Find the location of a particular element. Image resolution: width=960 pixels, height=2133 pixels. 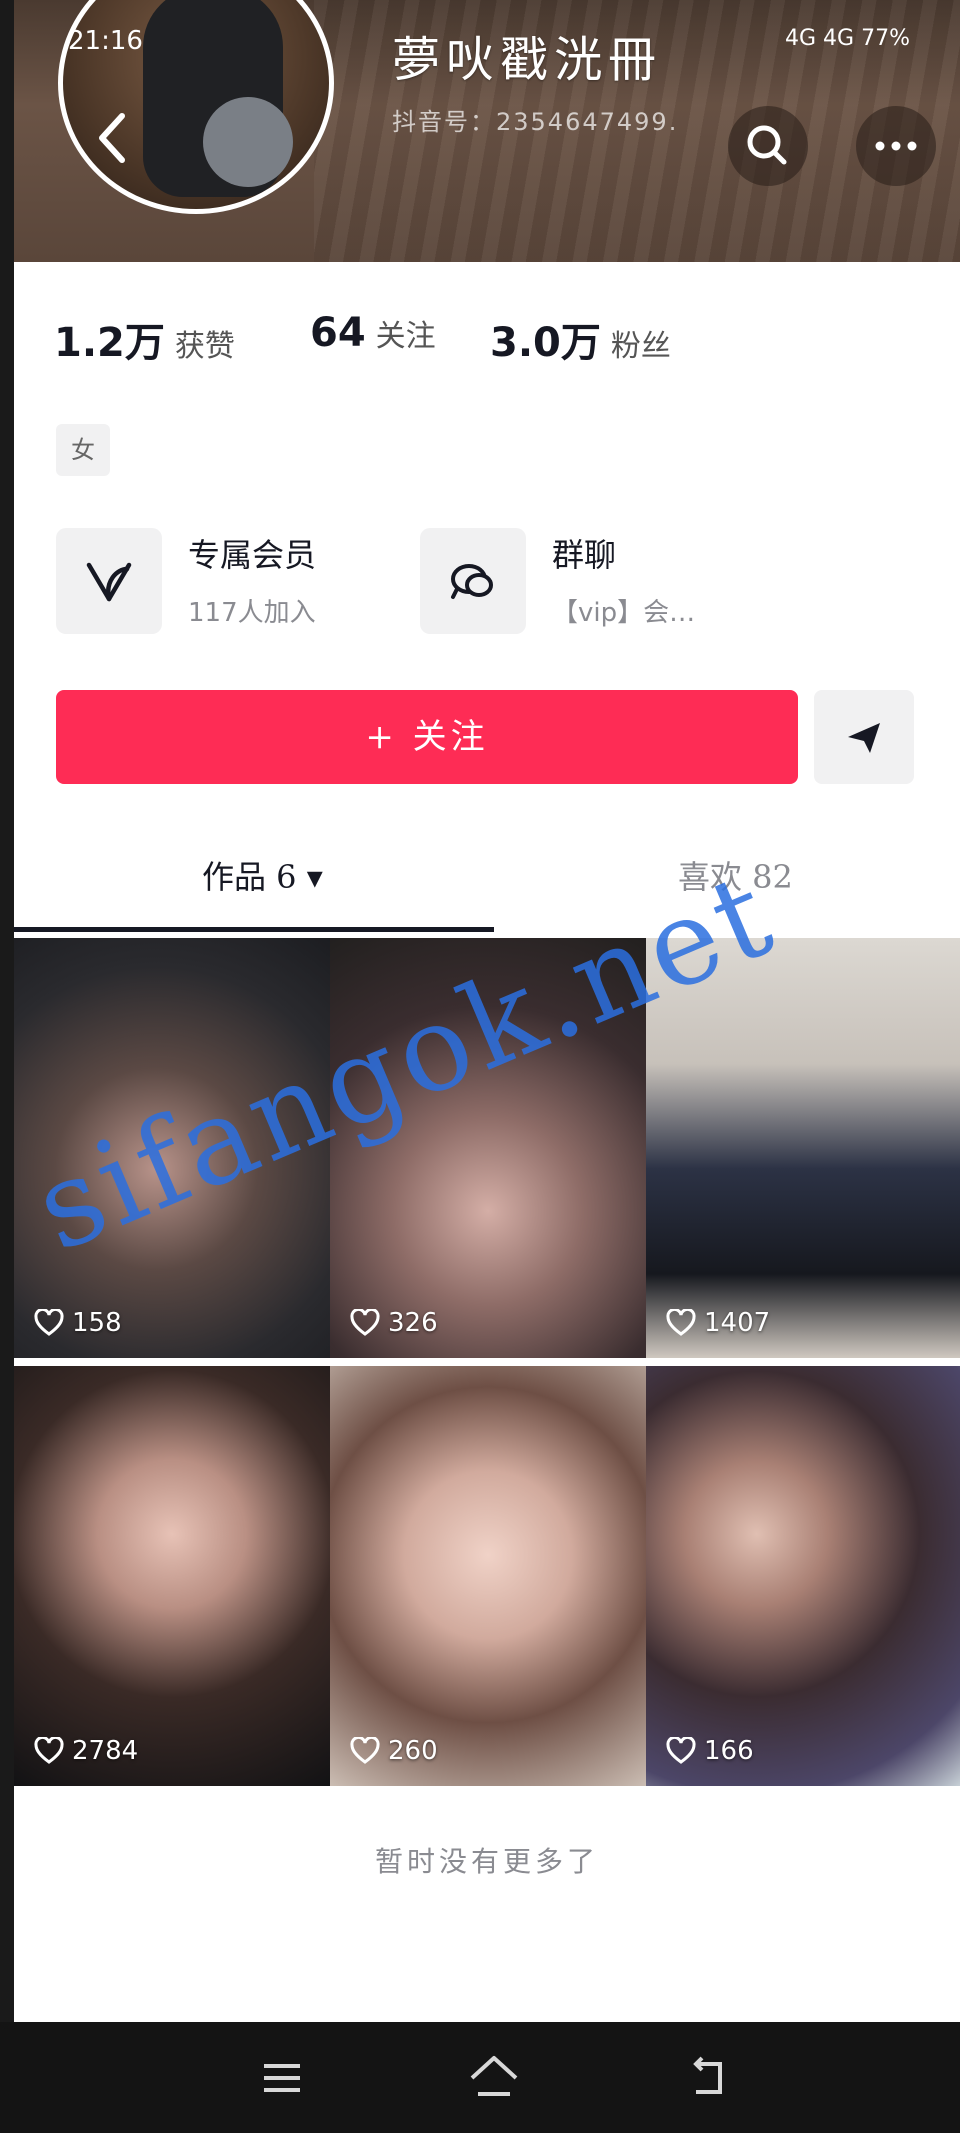

video-like-count: 260 is located at coordinates (413, 1751).